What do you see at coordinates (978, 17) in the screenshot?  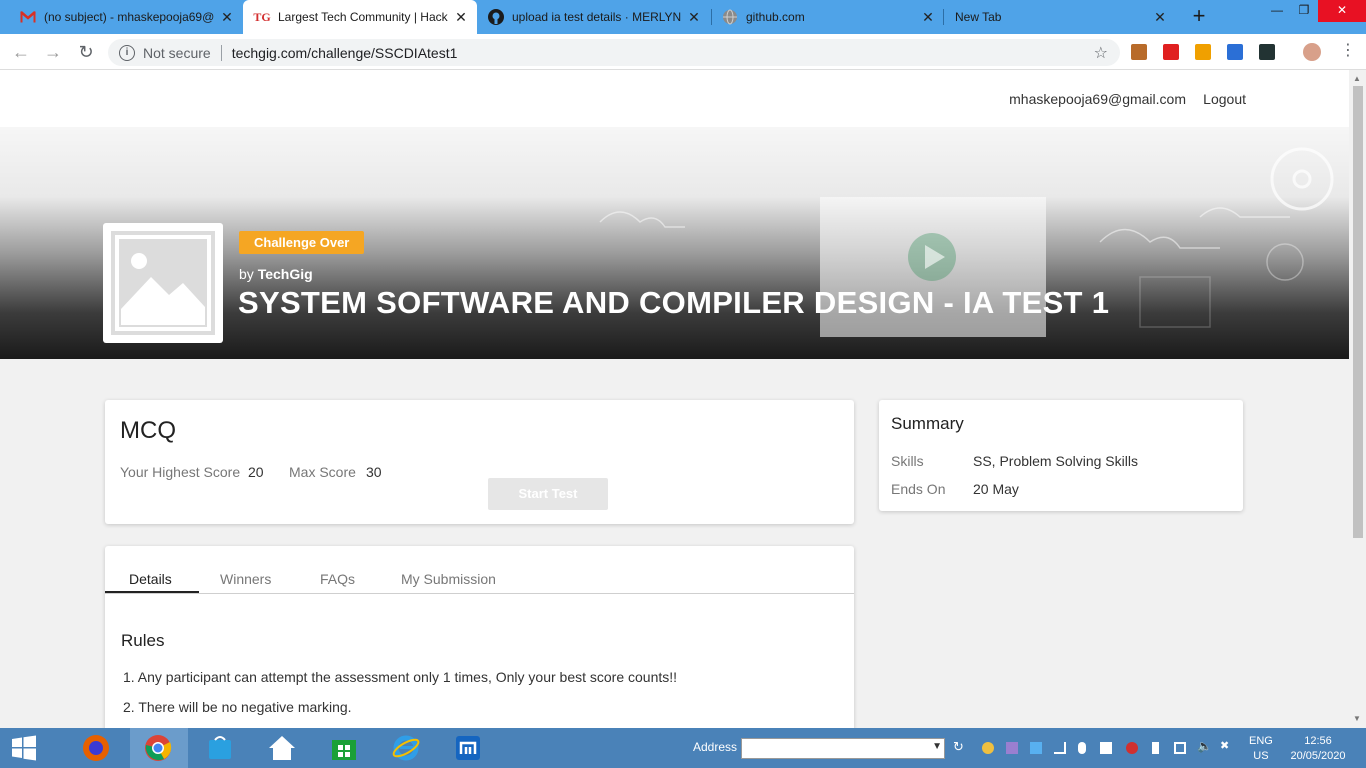 I see `tab-title: New Tab` at bounding box center [978, 17].